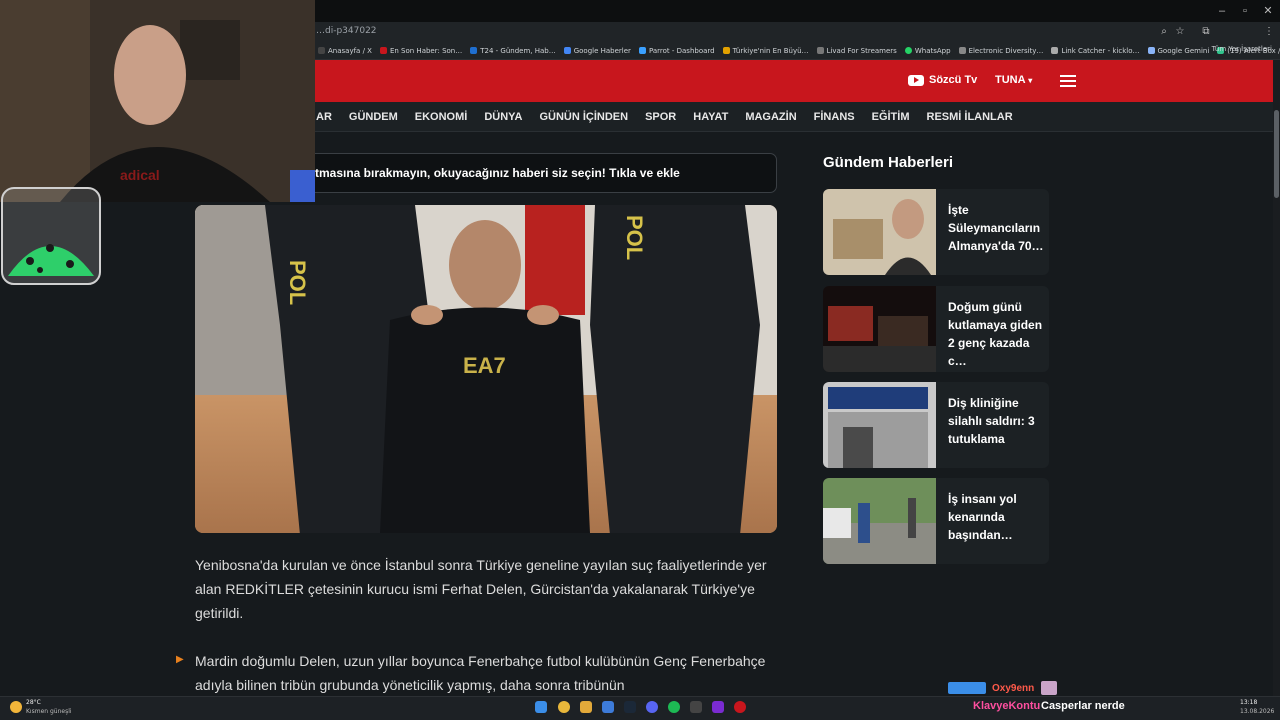 The width and height of the screenshot is (1280, 720). What do you see at coordinates (891, 117) in the screenshot?
I see `nav-item-egitim: EĞİTİM` at bounding box center [891, 117].